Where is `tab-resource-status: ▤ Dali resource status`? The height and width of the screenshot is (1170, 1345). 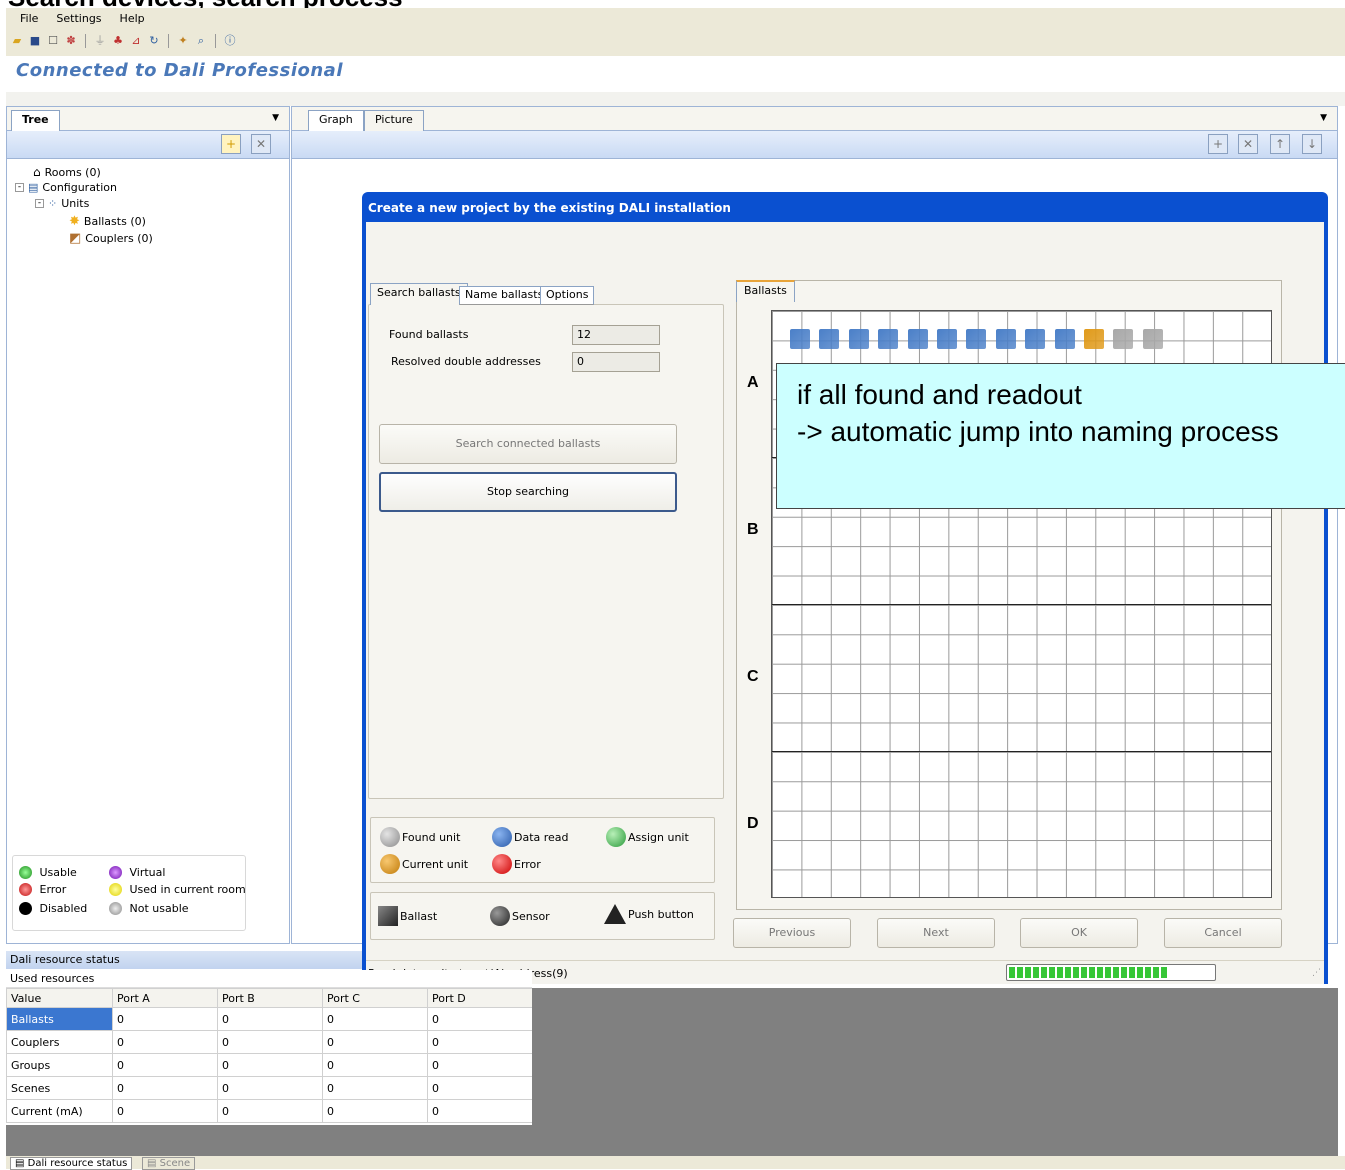
tab-resource-status: ▤ Dali resource status is located at coordinates (71, 1163).